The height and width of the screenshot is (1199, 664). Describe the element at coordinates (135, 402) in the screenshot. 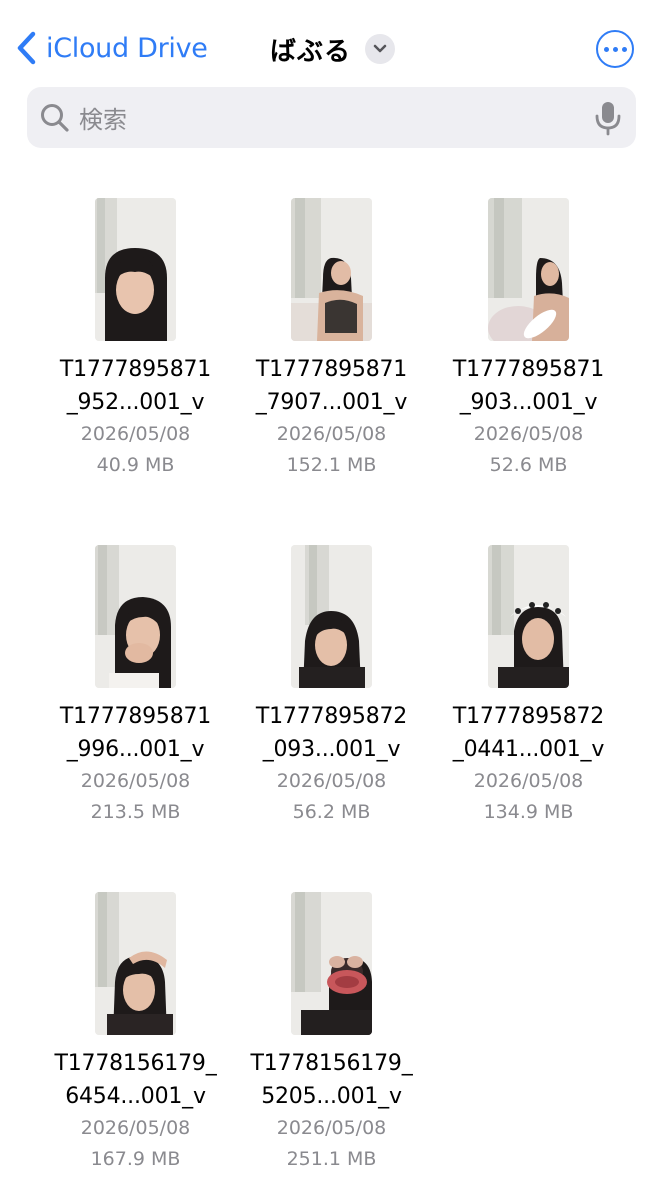

I see `file-name-line2: _952...001_v` at that location.